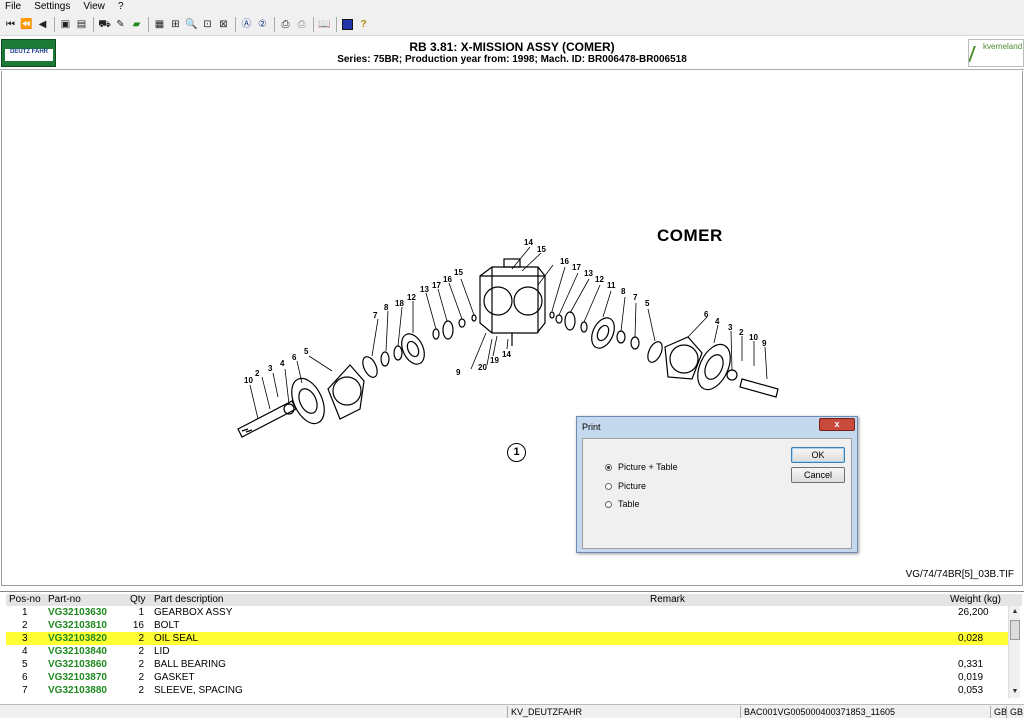 The image size is (1024, 718). I want to click on leaf-icon, so click(976, 54).